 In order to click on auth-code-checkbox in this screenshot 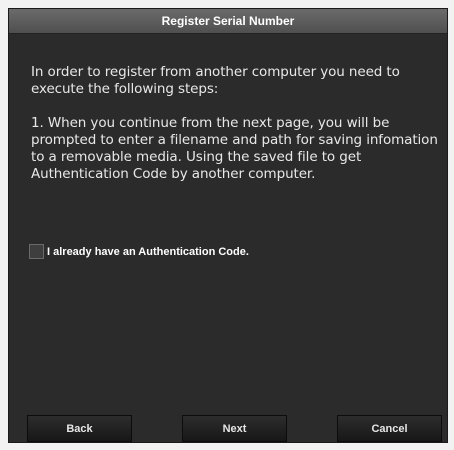, I will do `click(36, 251)`.